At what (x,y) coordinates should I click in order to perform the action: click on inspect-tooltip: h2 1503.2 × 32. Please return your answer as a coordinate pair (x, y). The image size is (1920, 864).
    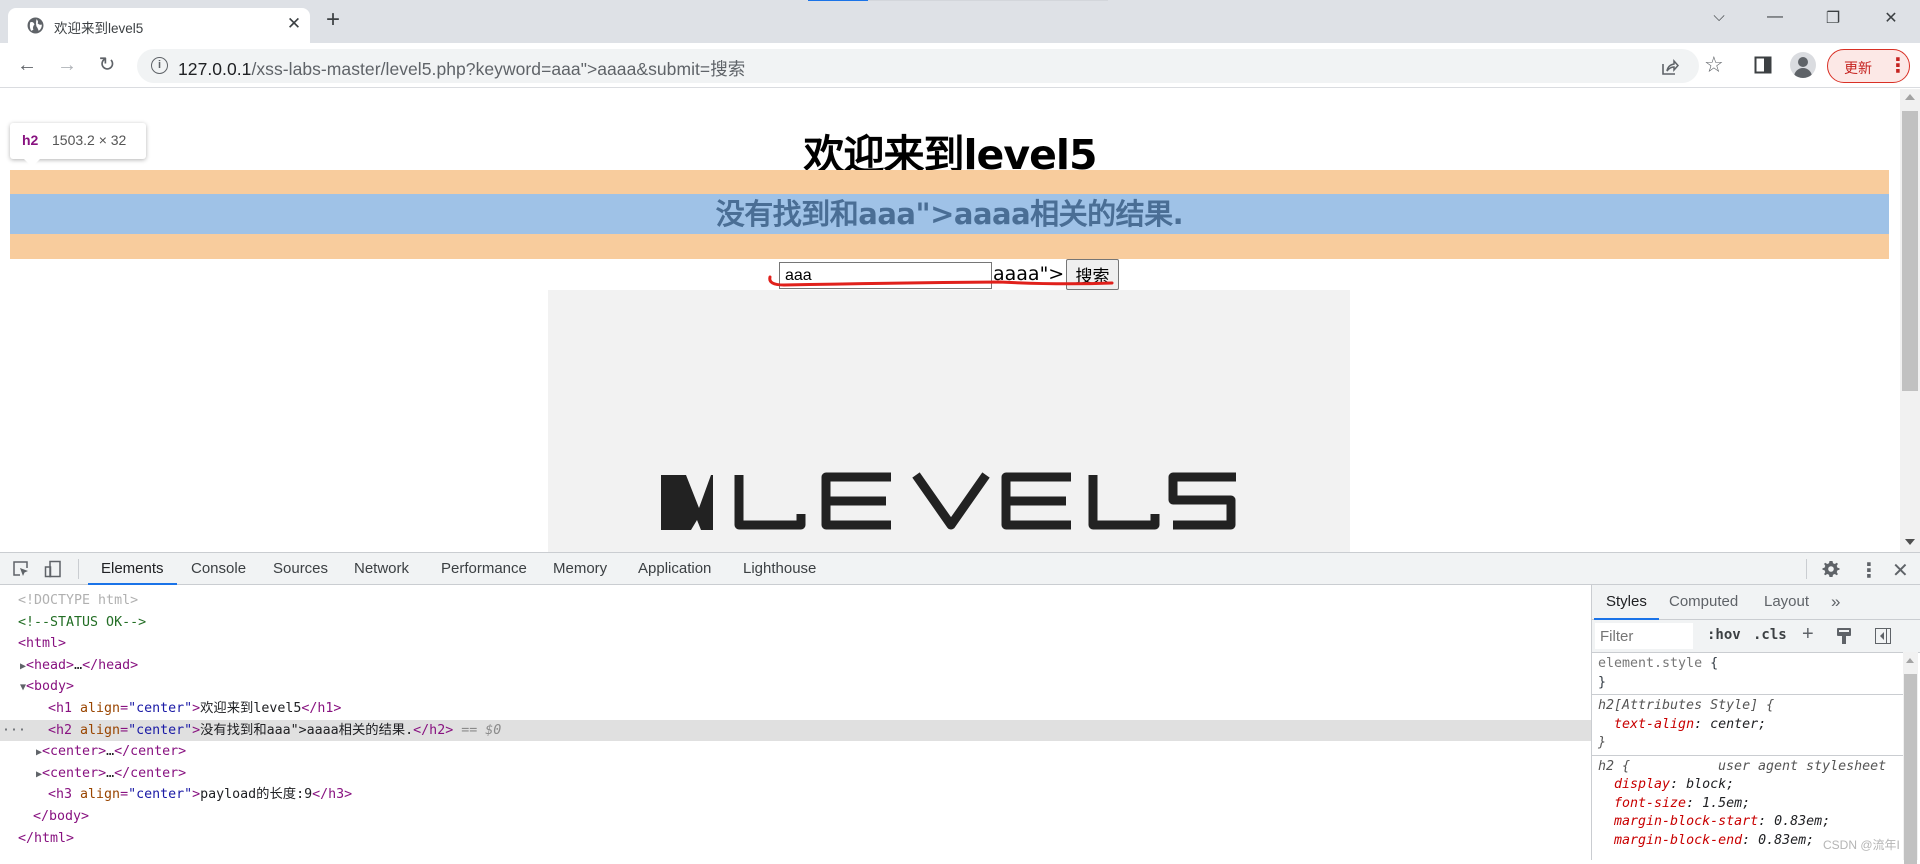
    Looking at the image, I should click on (78, 145).